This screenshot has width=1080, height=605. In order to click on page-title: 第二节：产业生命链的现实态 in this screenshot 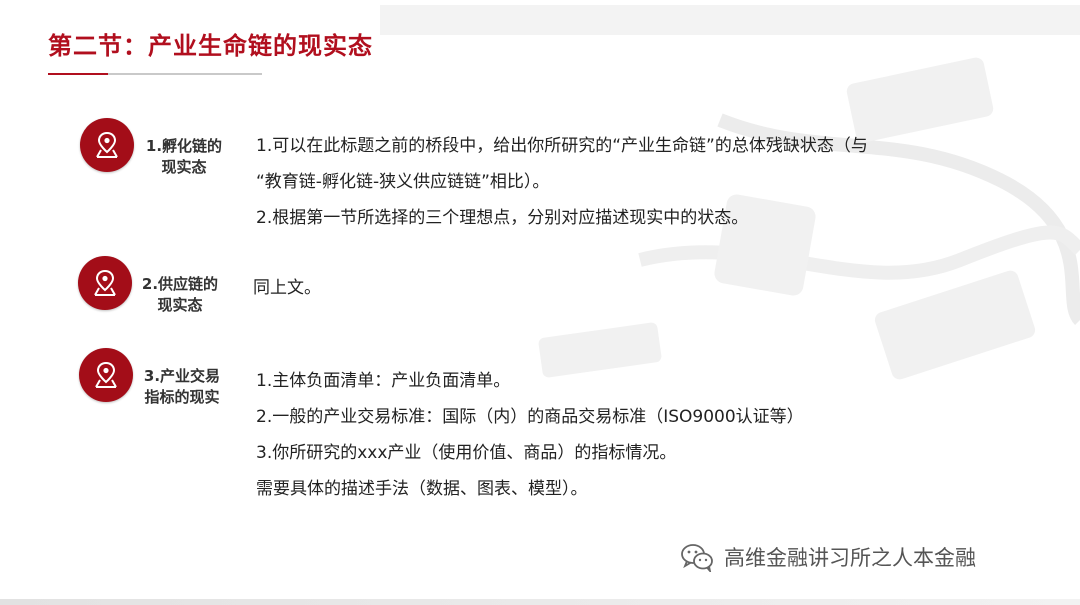, I will do `click(210, 46)`.